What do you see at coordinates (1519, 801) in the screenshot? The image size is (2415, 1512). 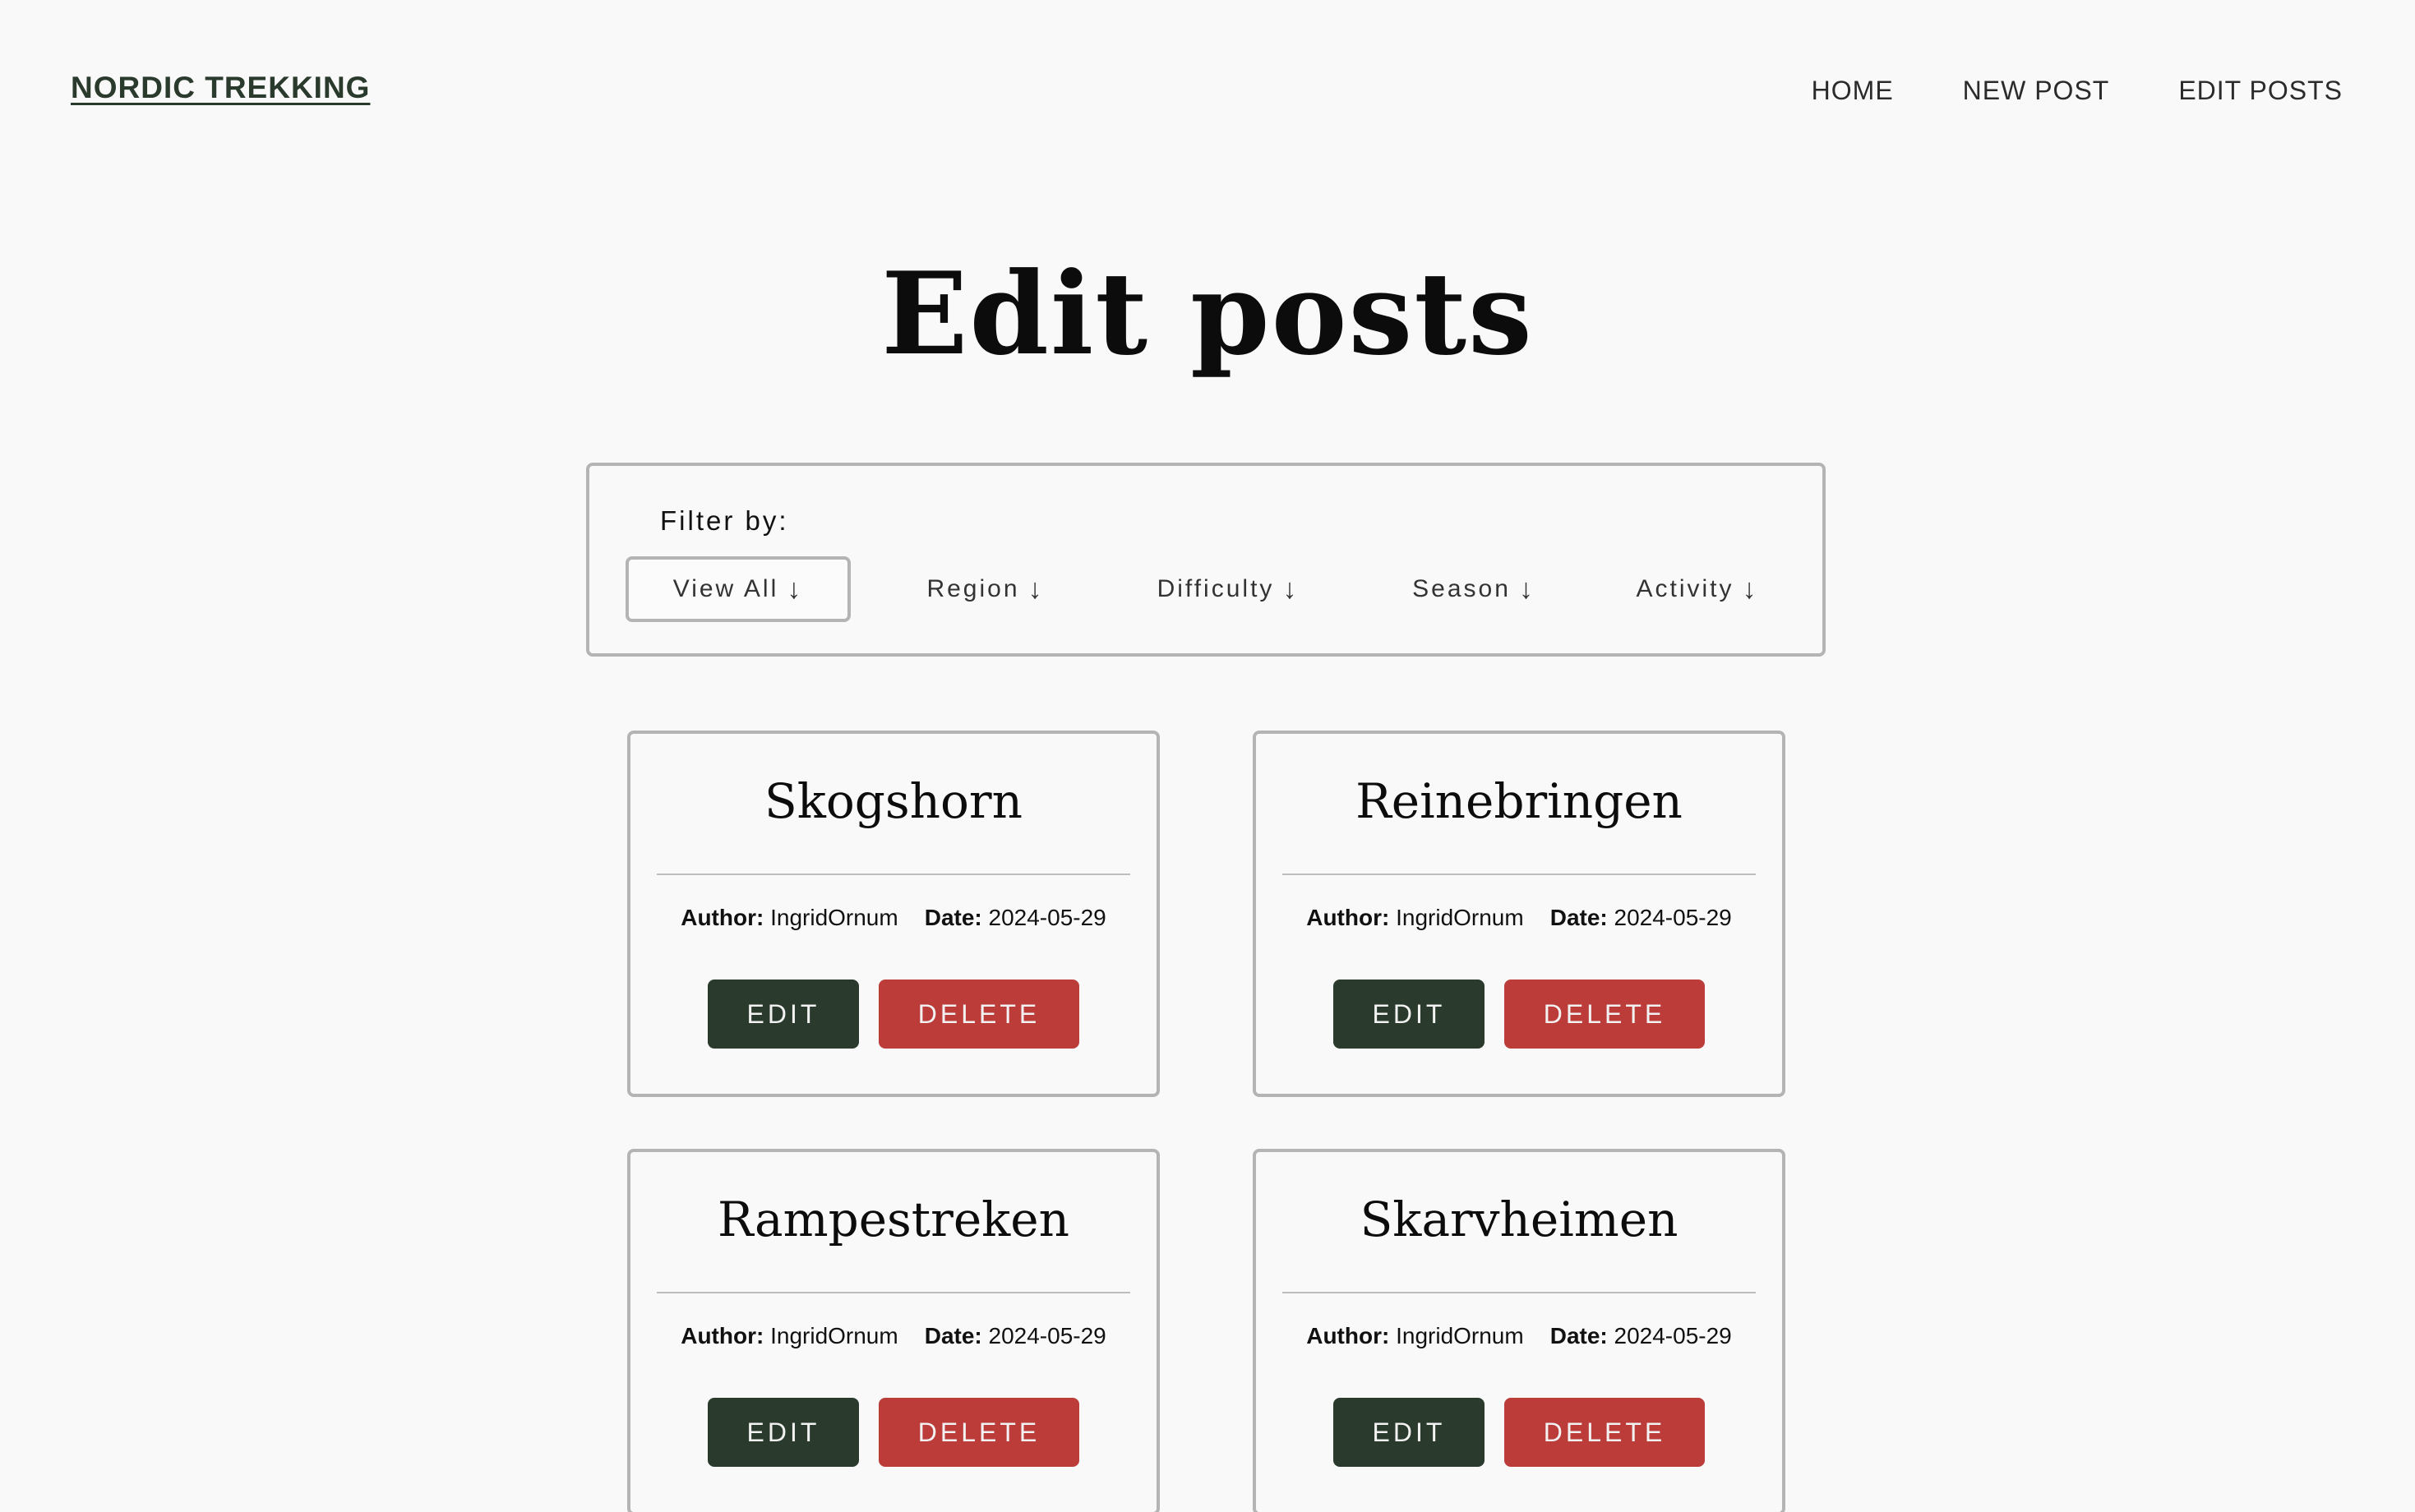 I see `post-title: Reinebringen` at bounding box center [1519, 801].